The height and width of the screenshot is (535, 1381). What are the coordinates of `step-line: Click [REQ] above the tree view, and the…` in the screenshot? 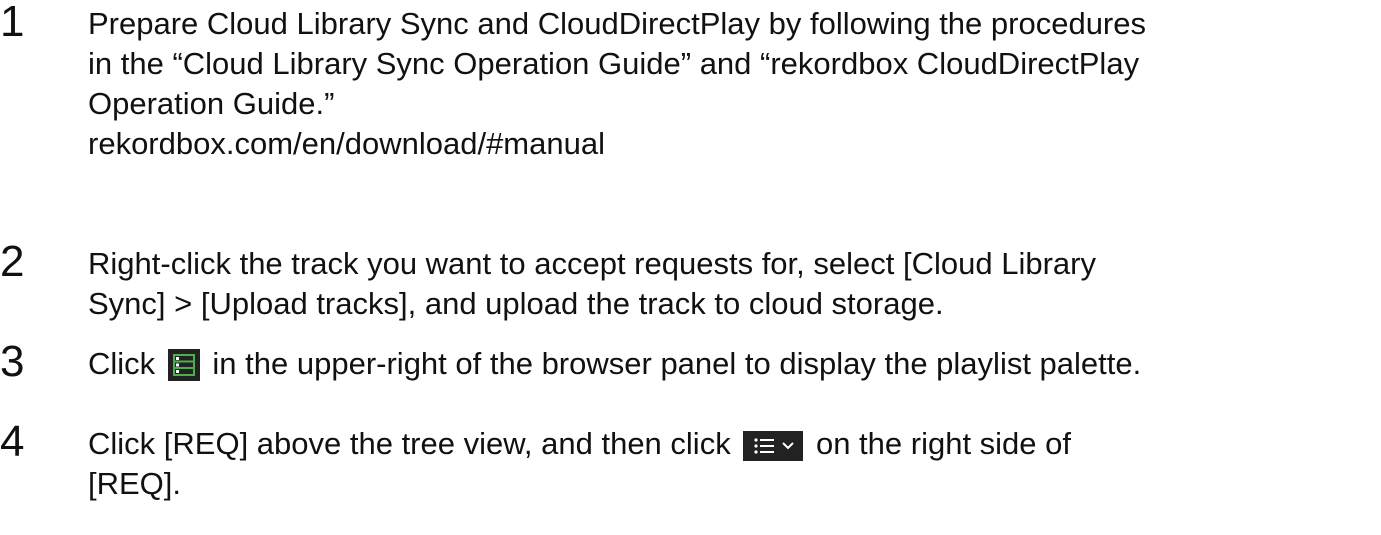 It's located at (733, 444).